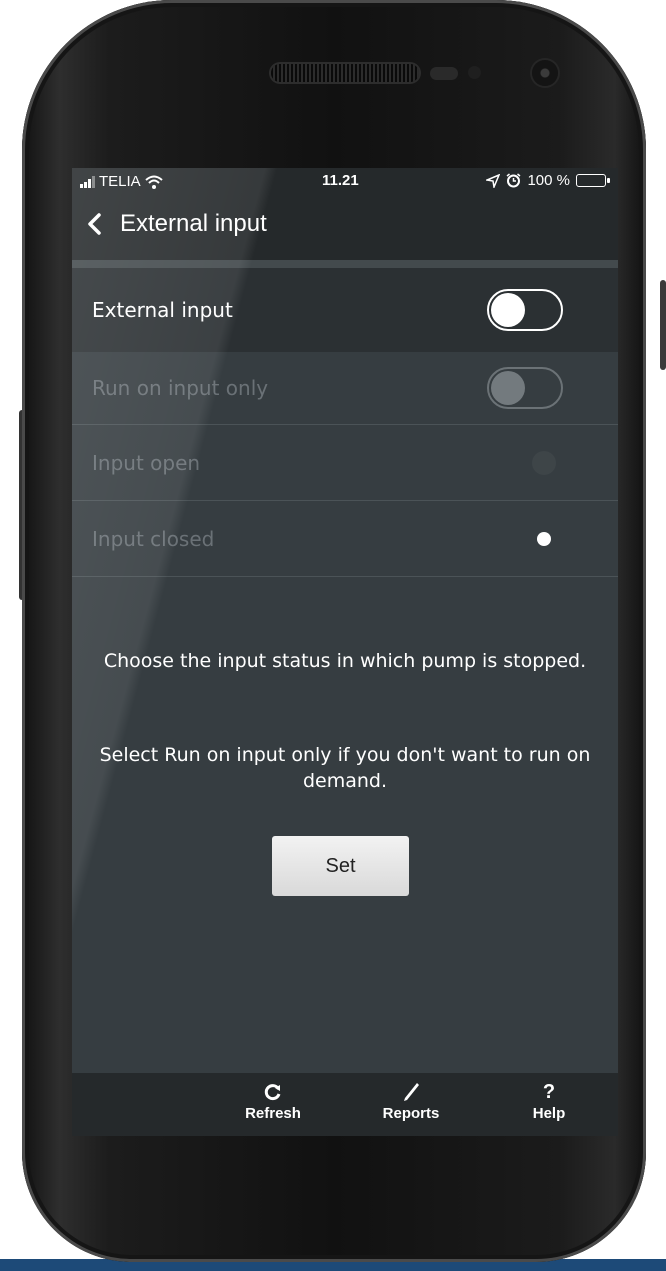 This screenshot has height=1271, width=666. Describe the element at coordinates (411, 1092) in the screenshot. I see `pencil-icon` at that location.